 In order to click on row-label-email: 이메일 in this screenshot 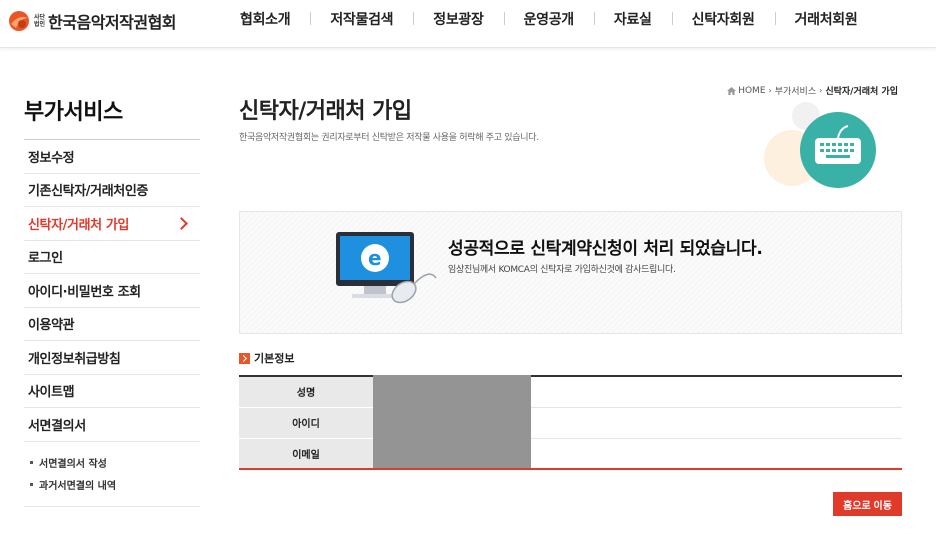, I will do `click(306, 454)`.